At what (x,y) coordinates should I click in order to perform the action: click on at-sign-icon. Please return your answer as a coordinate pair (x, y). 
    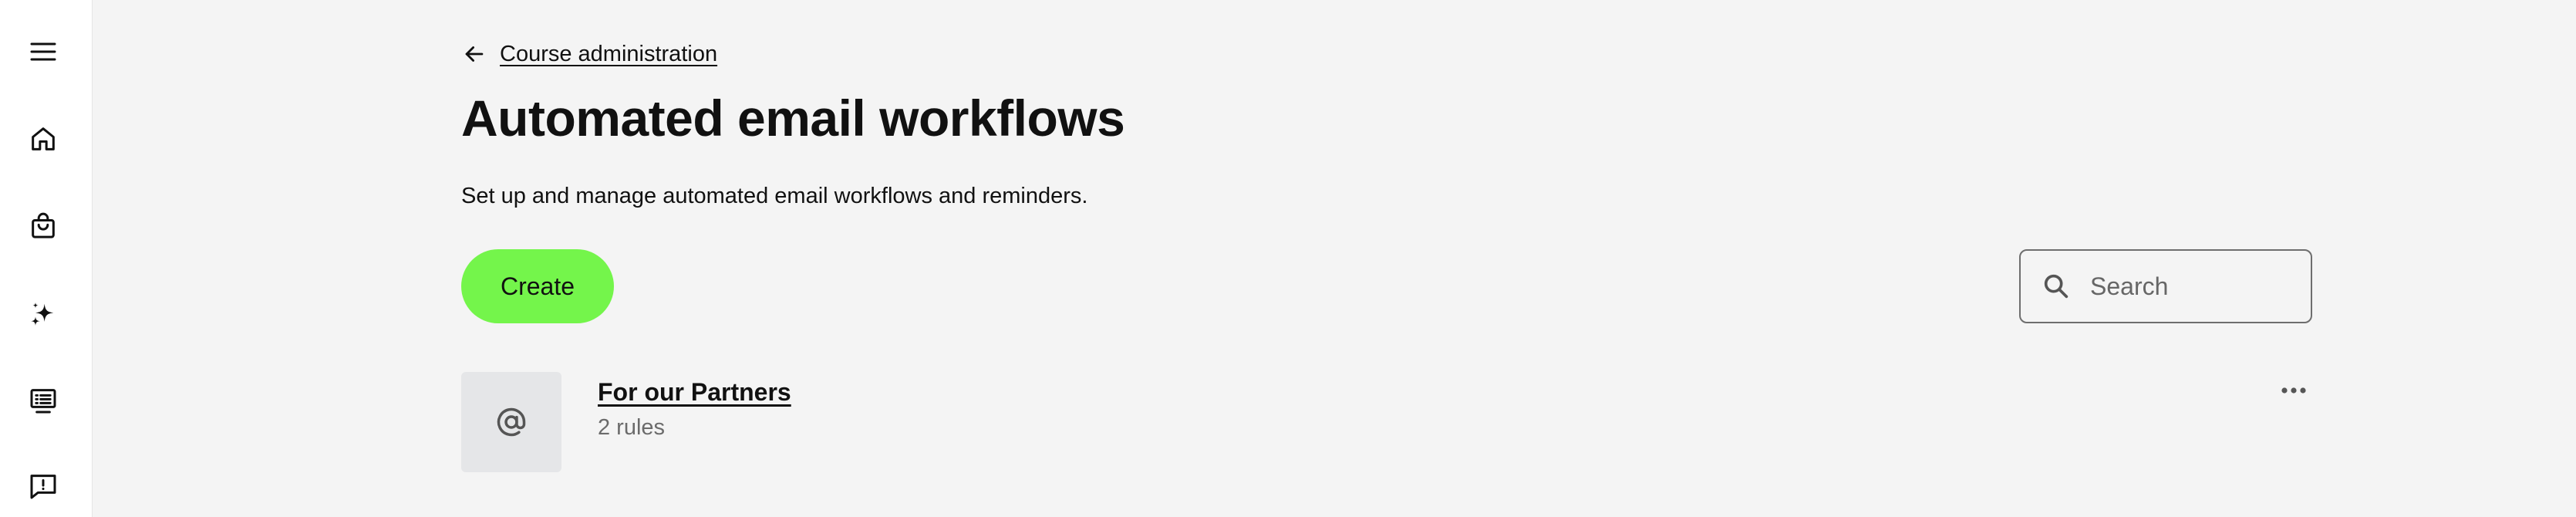
    Looking at the image, I should click on (511, 422).